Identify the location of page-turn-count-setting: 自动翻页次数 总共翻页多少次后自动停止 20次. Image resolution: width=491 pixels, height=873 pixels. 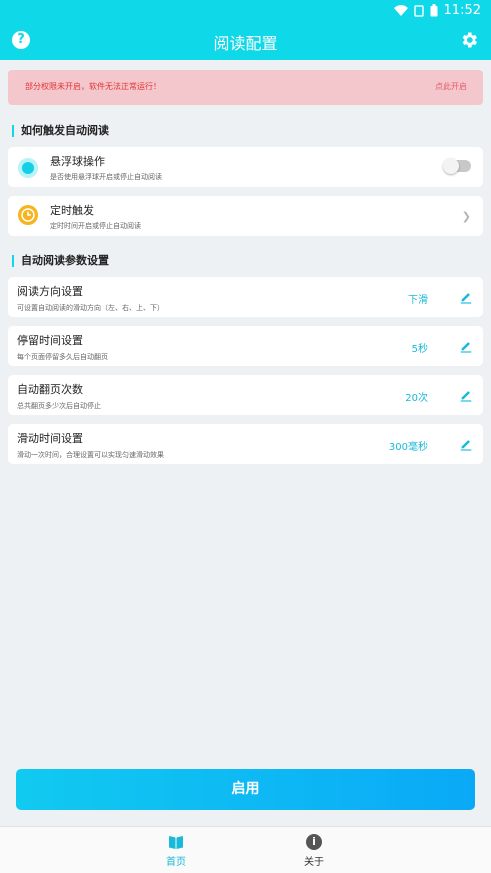
(245, 395).